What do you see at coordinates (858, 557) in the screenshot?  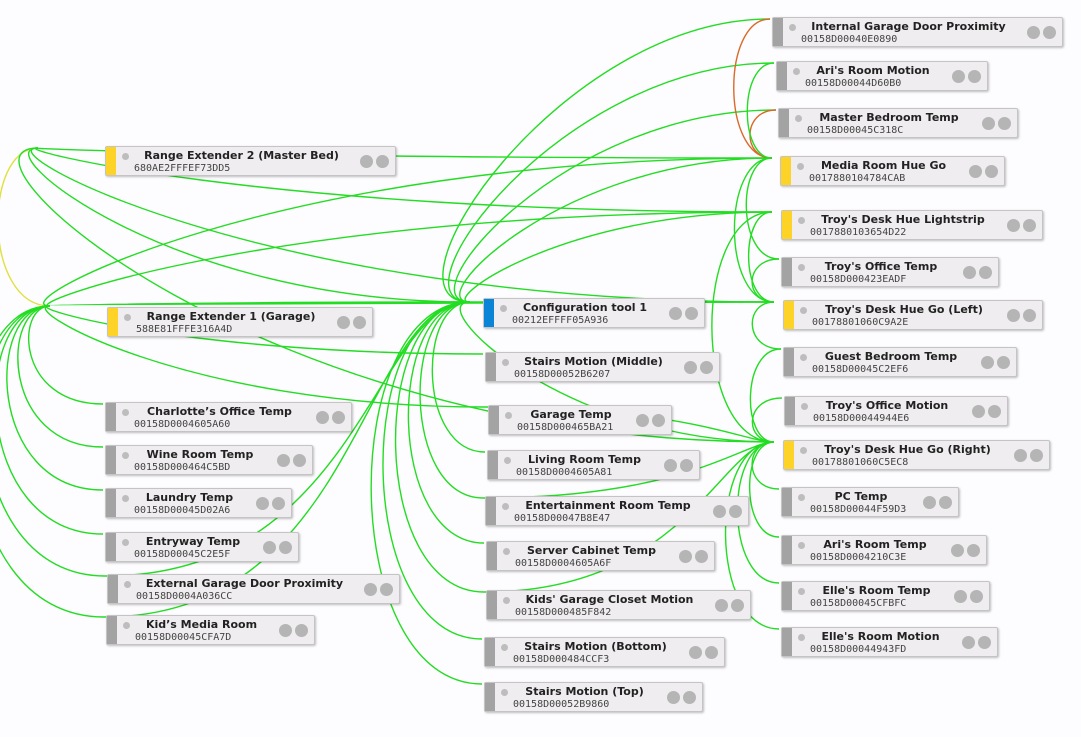 I see `device-ieee-address: 00158D0004210C3E` at bounding box center [858, 557].